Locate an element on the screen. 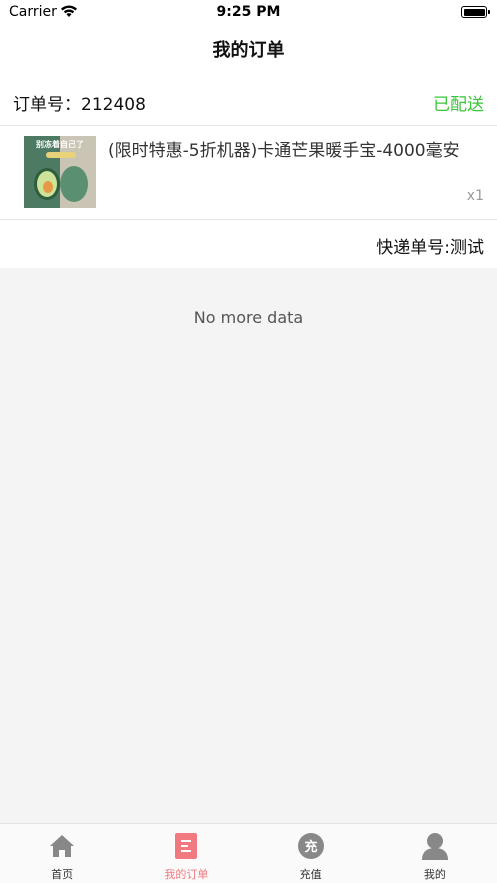  page-title: 我的订单 is located at coordinates (248, 50).